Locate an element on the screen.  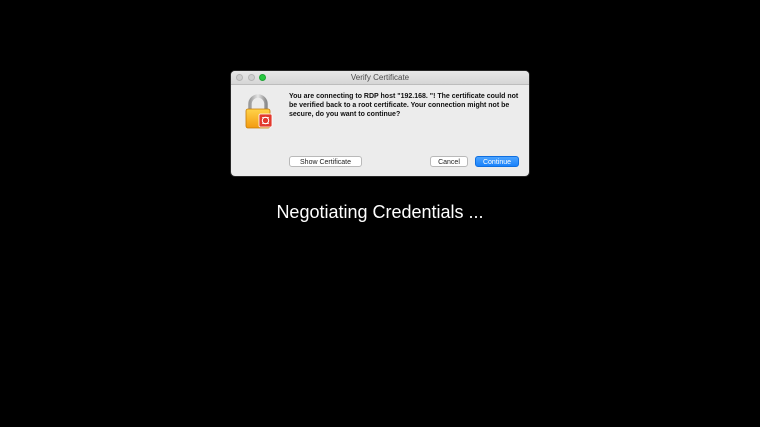
lock-certificate-icon is located at coordinates (259, 111).